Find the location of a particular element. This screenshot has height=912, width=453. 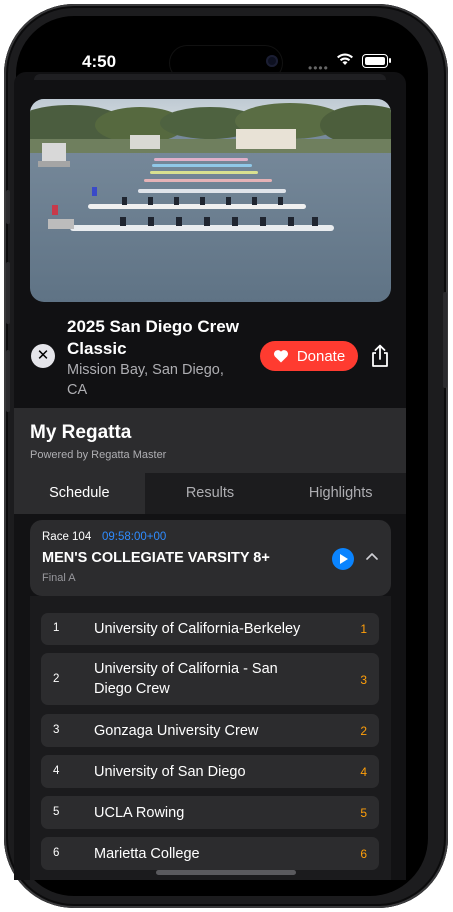

result-place: 5 is located at coordinates (56, 812).